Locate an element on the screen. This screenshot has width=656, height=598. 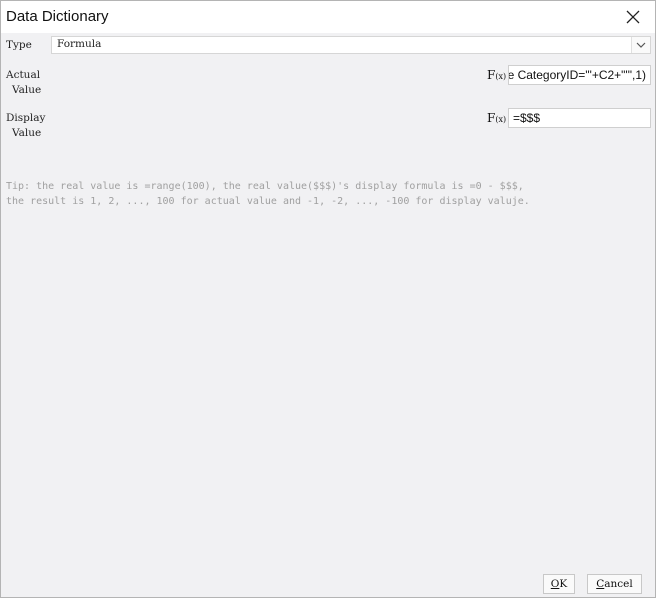
ok-button: OK is located at coordinates (559, 584).